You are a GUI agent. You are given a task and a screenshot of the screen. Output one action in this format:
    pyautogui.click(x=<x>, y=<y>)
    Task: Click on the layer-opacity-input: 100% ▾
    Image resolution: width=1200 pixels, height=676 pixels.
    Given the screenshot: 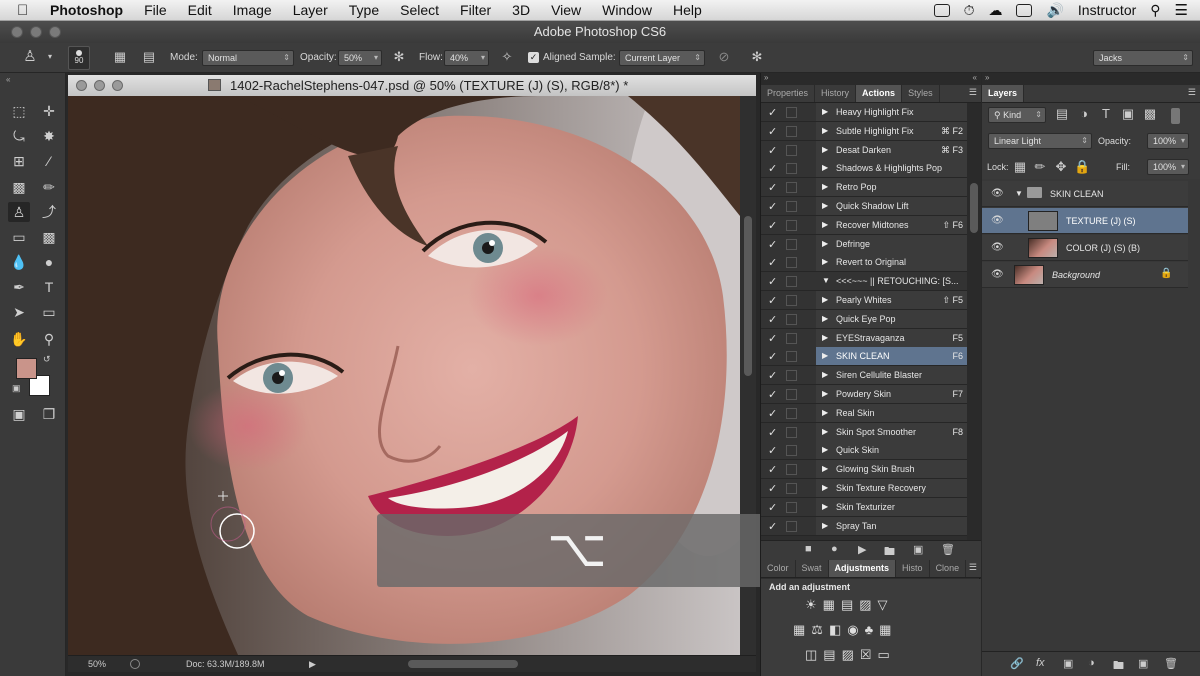 What is the action you would take?
    pyautogui.click(x=1168, y=141)
    